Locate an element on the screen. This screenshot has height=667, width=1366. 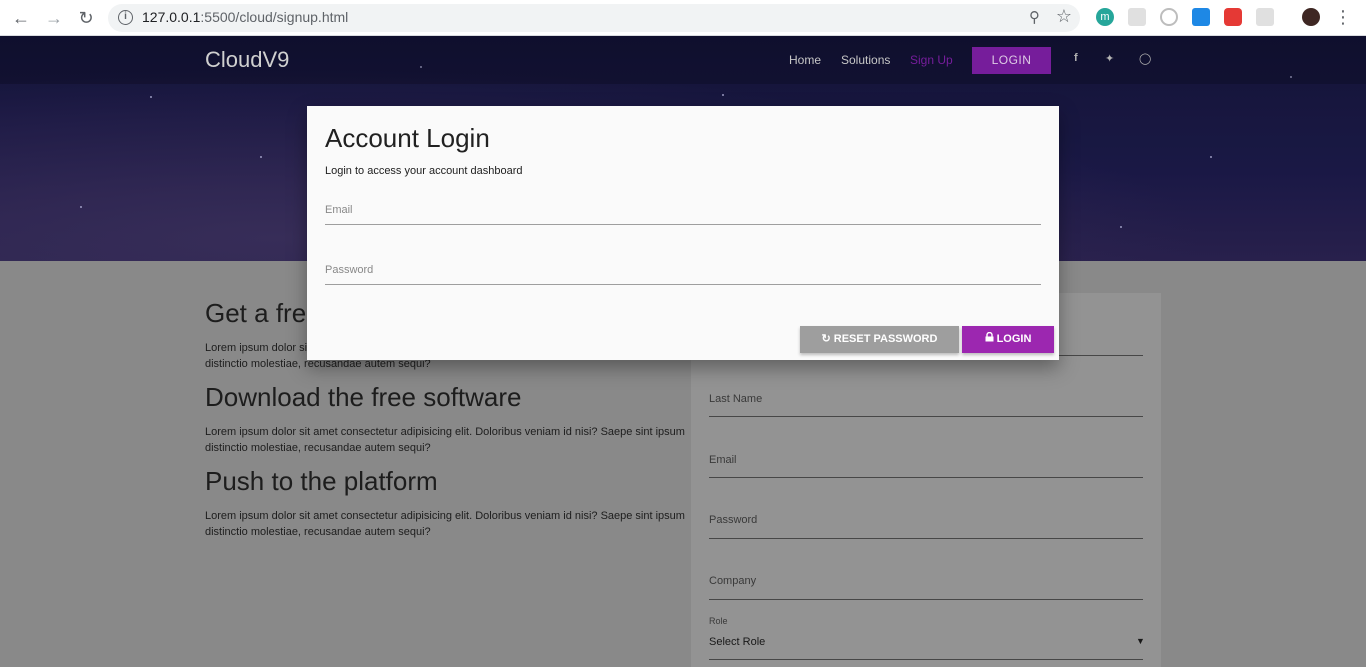
login-email-field is located at coordinates (683, 210).